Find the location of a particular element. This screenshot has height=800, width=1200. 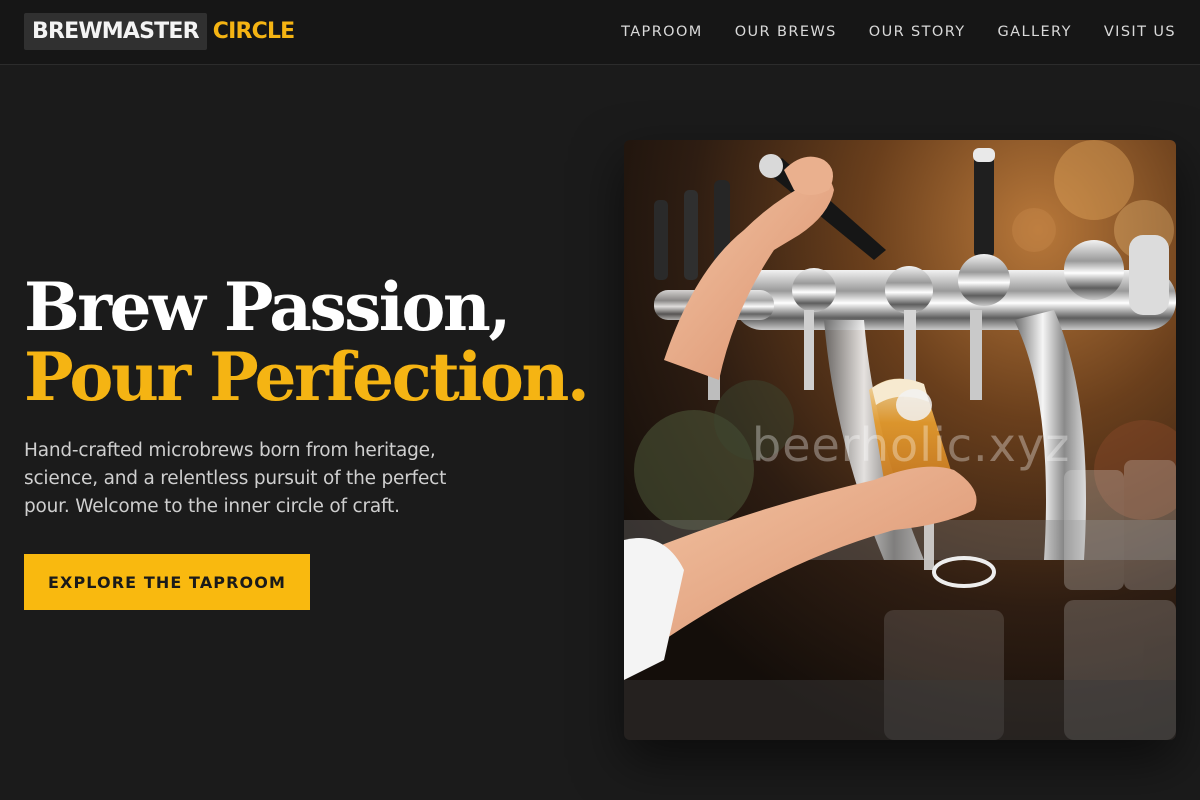

nav-link-taproom: TAPROOM is located at coordinates (662, 32).